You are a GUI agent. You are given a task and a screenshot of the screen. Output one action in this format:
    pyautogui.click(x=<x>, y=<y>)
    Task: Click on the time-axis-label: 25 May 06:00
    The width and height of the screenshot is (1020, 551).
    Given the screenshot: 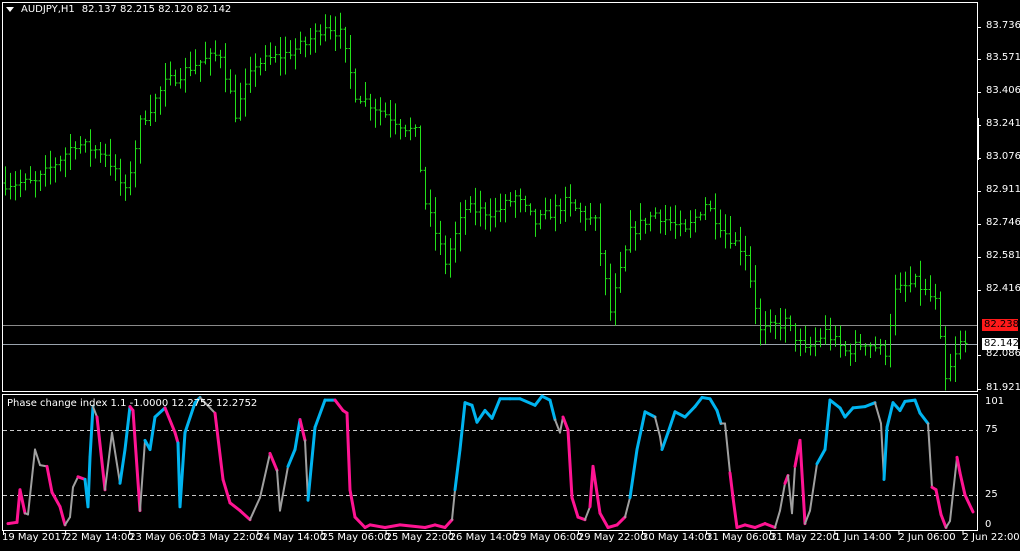 What is the action you would take?
    pyautogui.click(x=356, y=537)
    